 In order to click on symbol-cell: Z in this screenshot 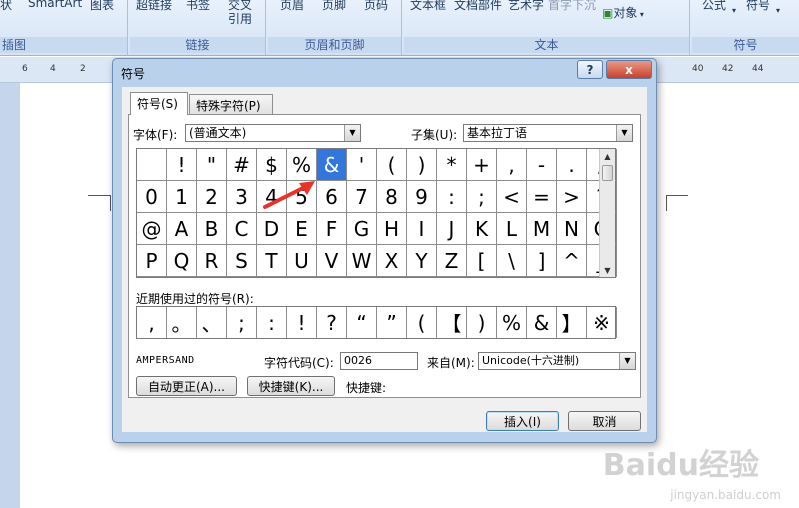, I will do `click(452, 261)`.